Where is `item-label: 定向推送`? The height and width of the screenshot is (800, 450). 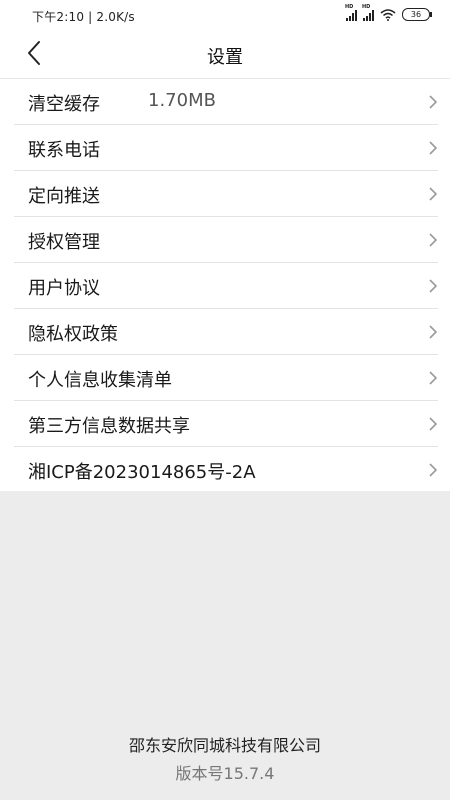 item-label: 定向推送 is located at coordinates (64, 196).